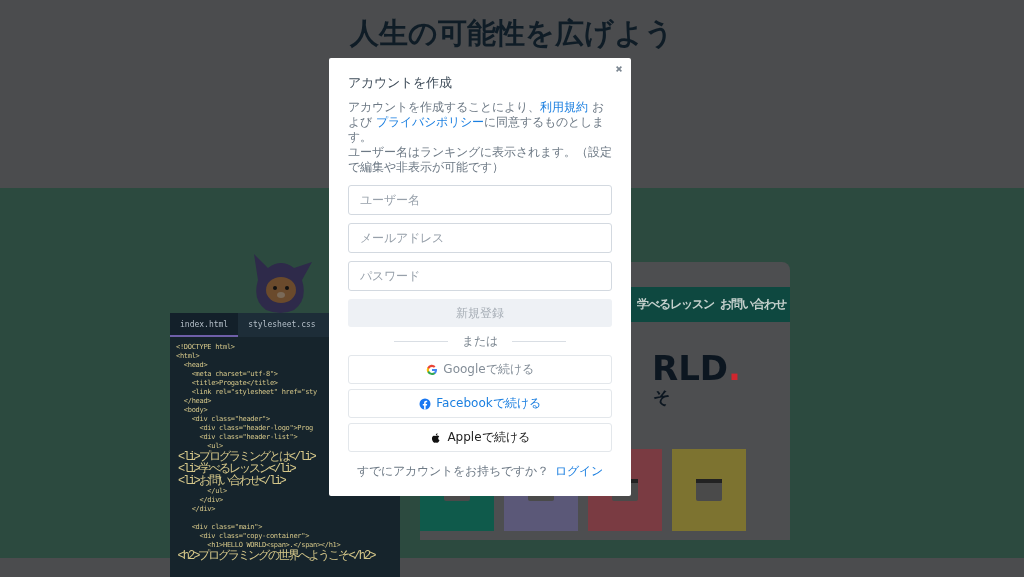 This screenshot has width=1024, height=577. I want to click on code-line: <li>お問い合わせ</li>, so click(231, 481).